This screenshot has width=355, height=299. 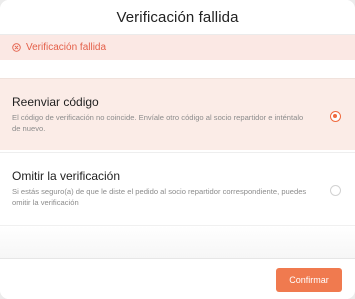 I want to click on option-title: Omitir la verificación, so click(x=66, y=176).